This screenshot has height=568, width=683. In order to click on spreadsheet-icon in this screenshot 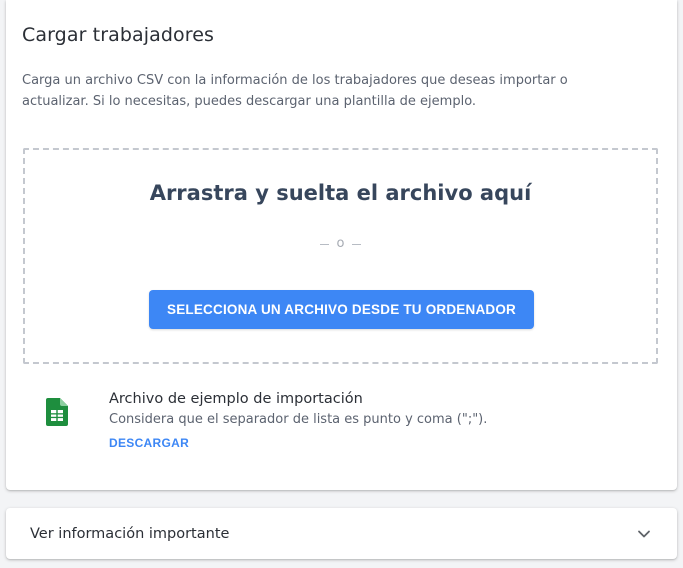, I will do `click(57, 412)`.